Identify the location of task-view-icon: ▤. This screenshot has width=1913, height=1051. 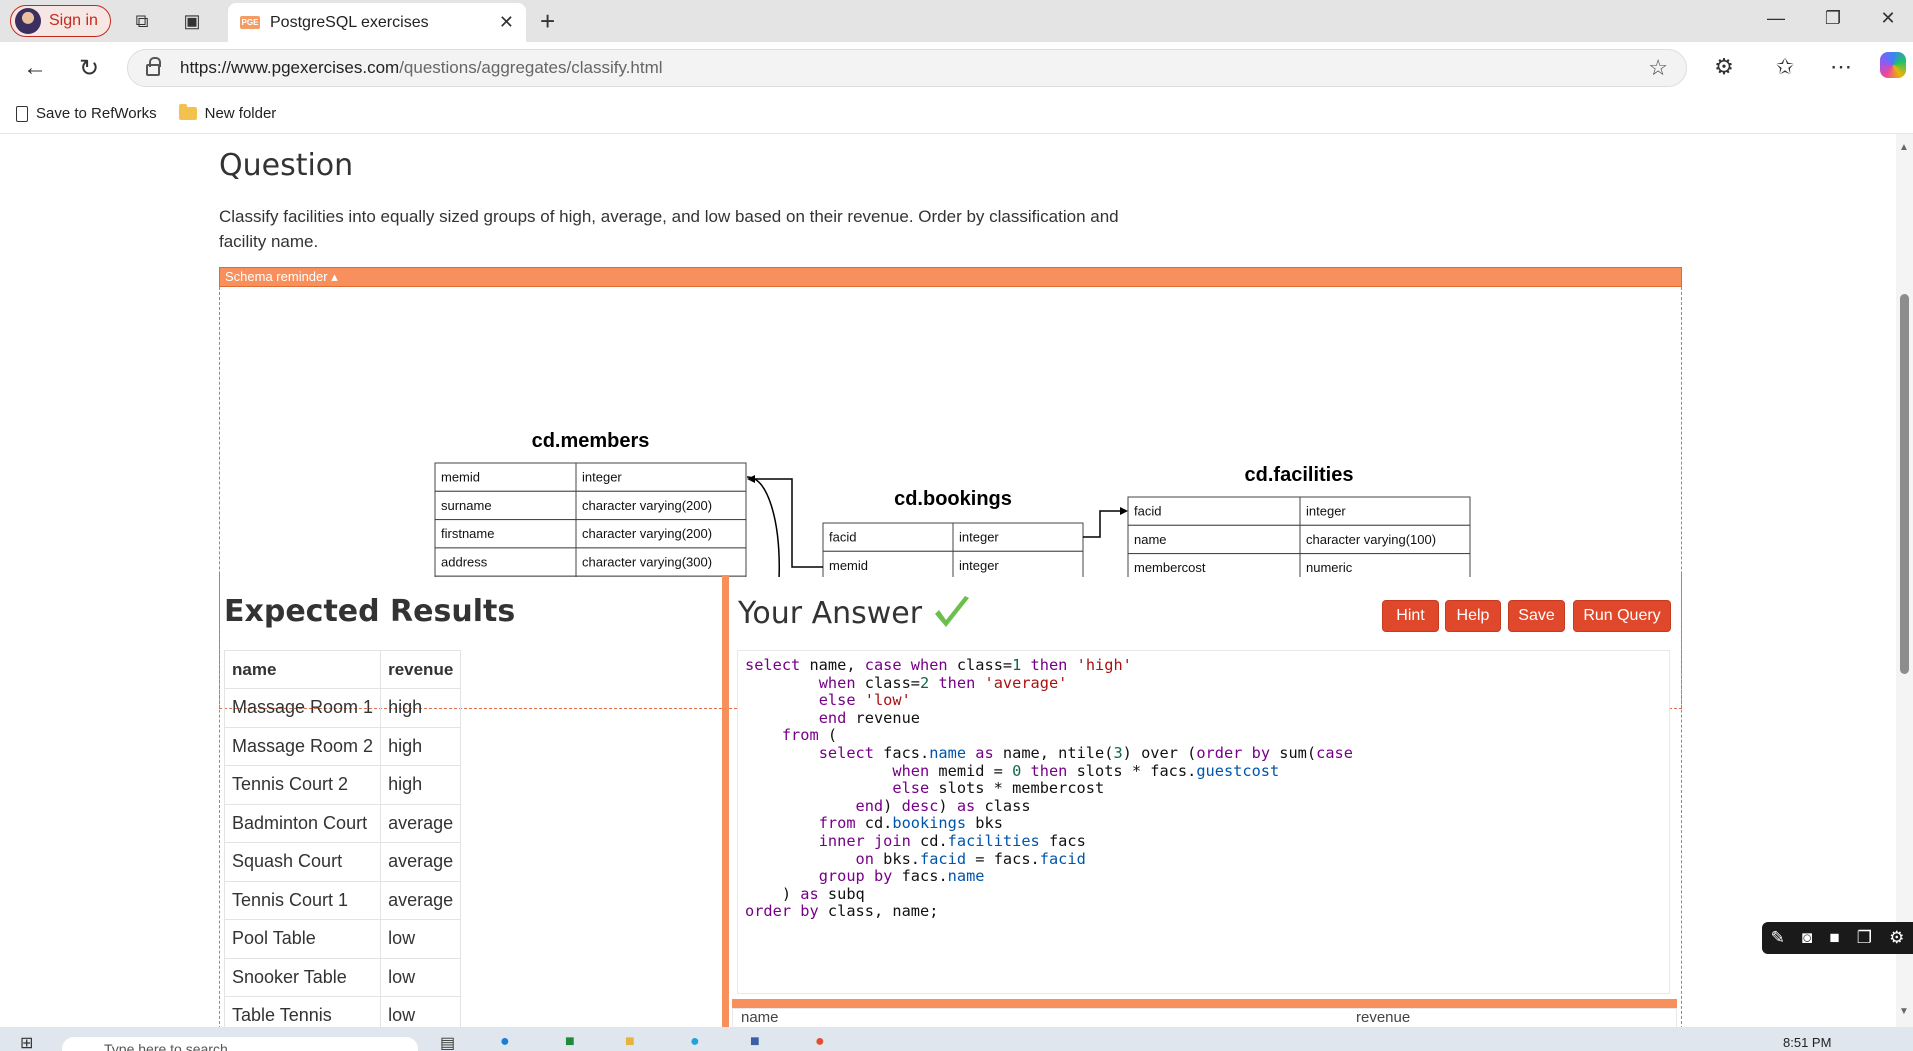
(447, 1042).